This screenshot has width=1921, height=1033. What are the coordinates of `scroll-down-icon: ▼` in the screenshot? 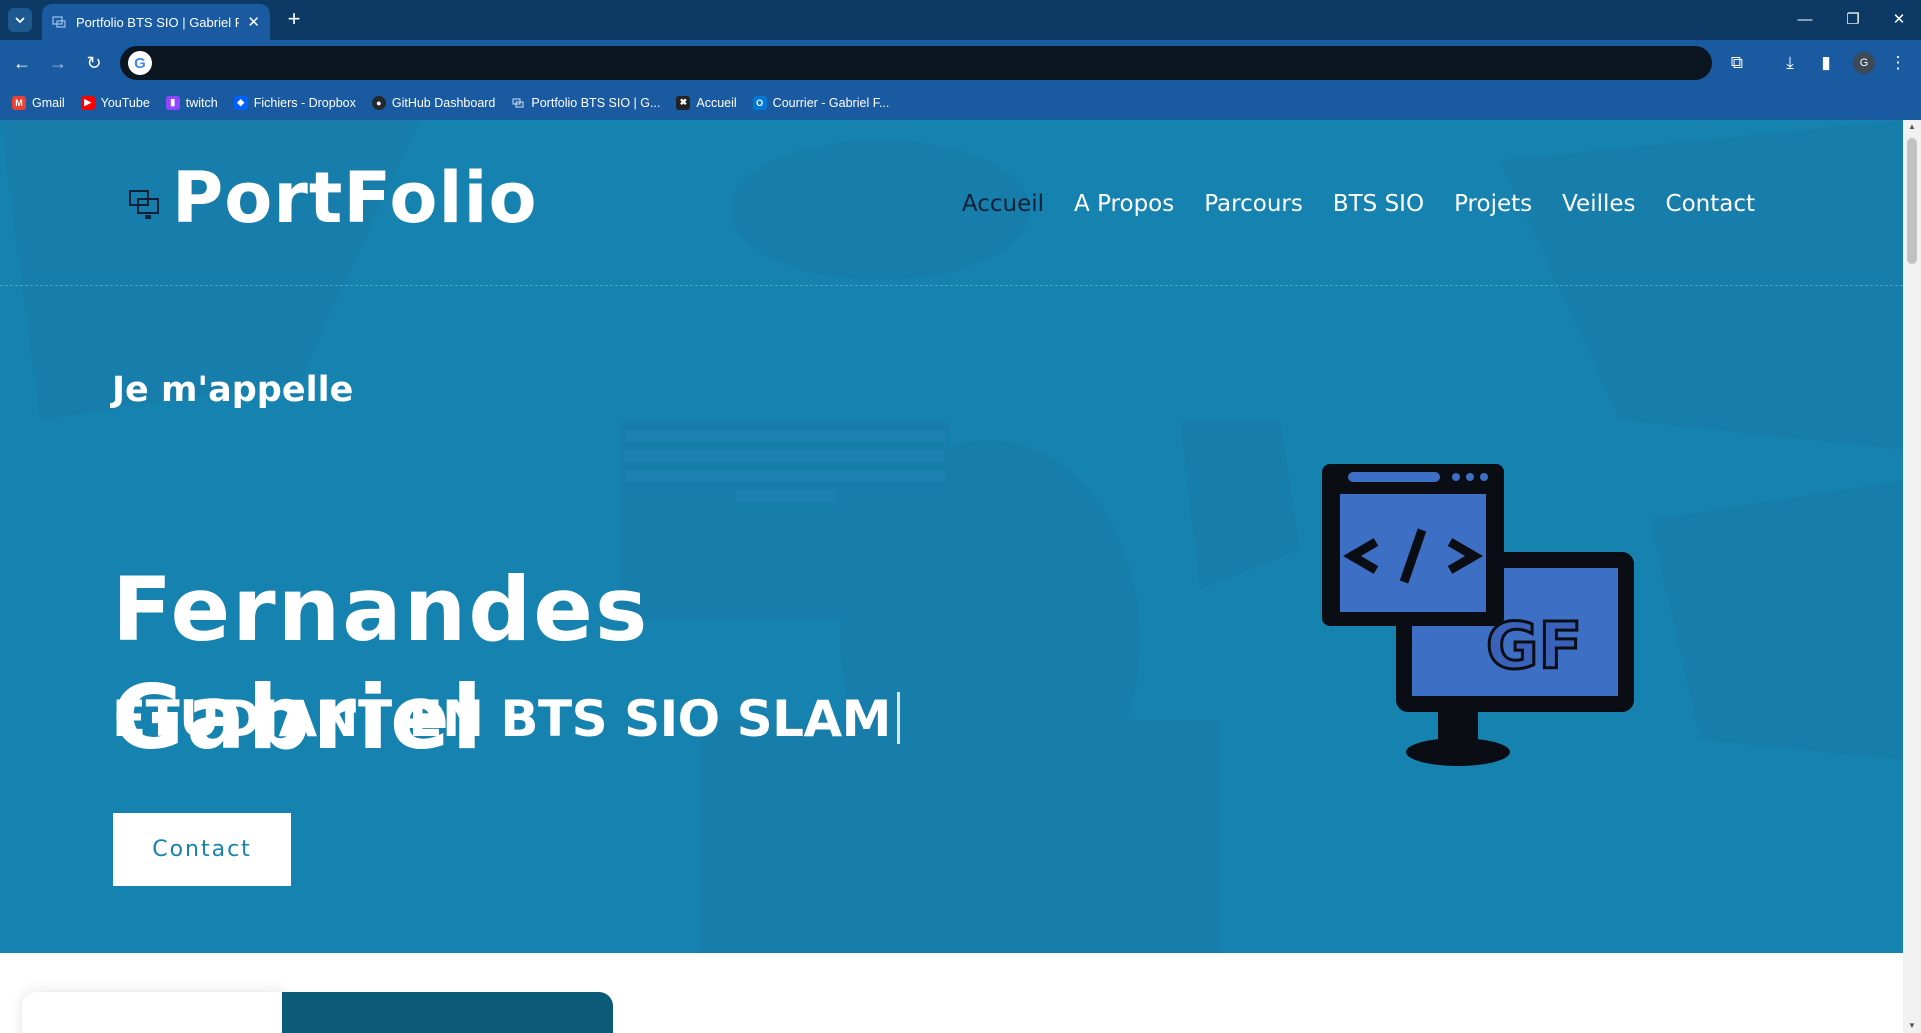 It's located at (1912, 1026).